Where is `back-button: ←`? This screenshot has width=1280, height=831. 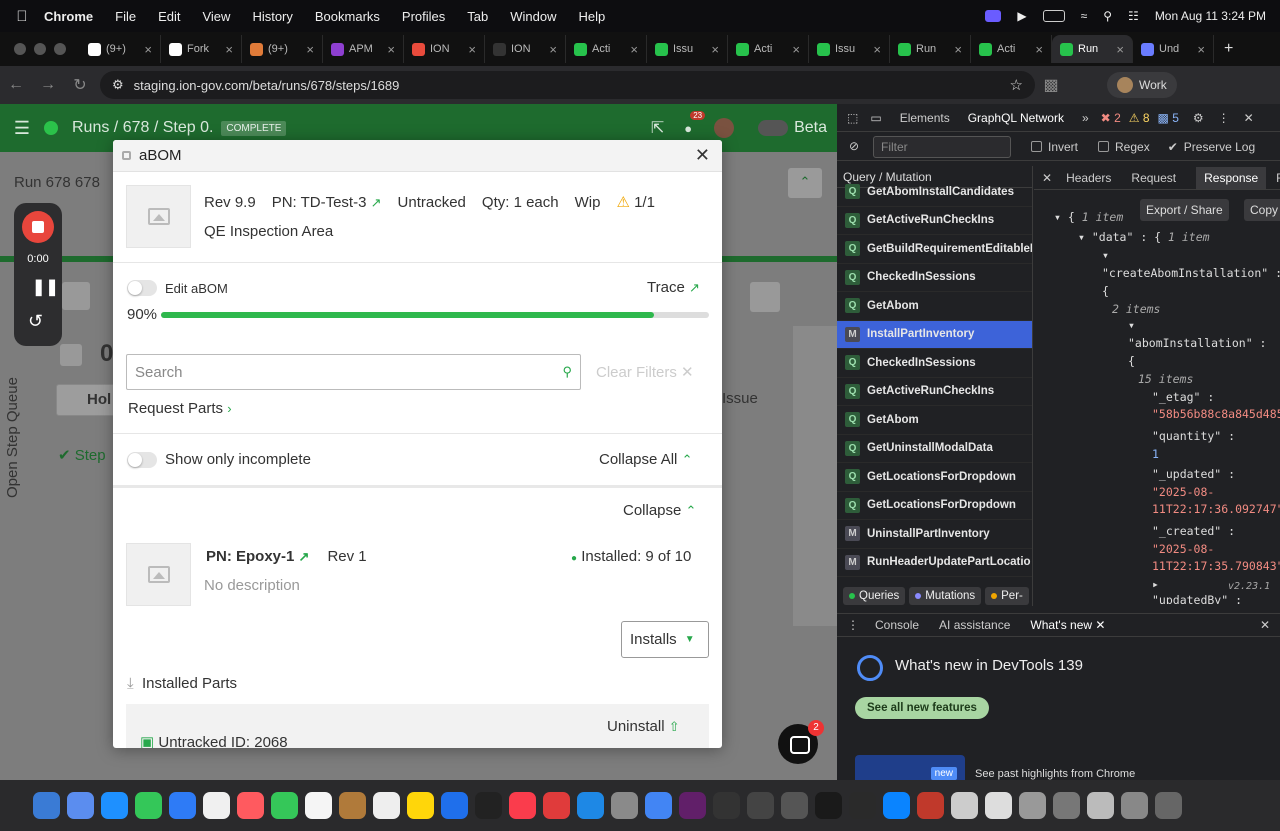 back-button: ← is located at coordinates (16, 85).